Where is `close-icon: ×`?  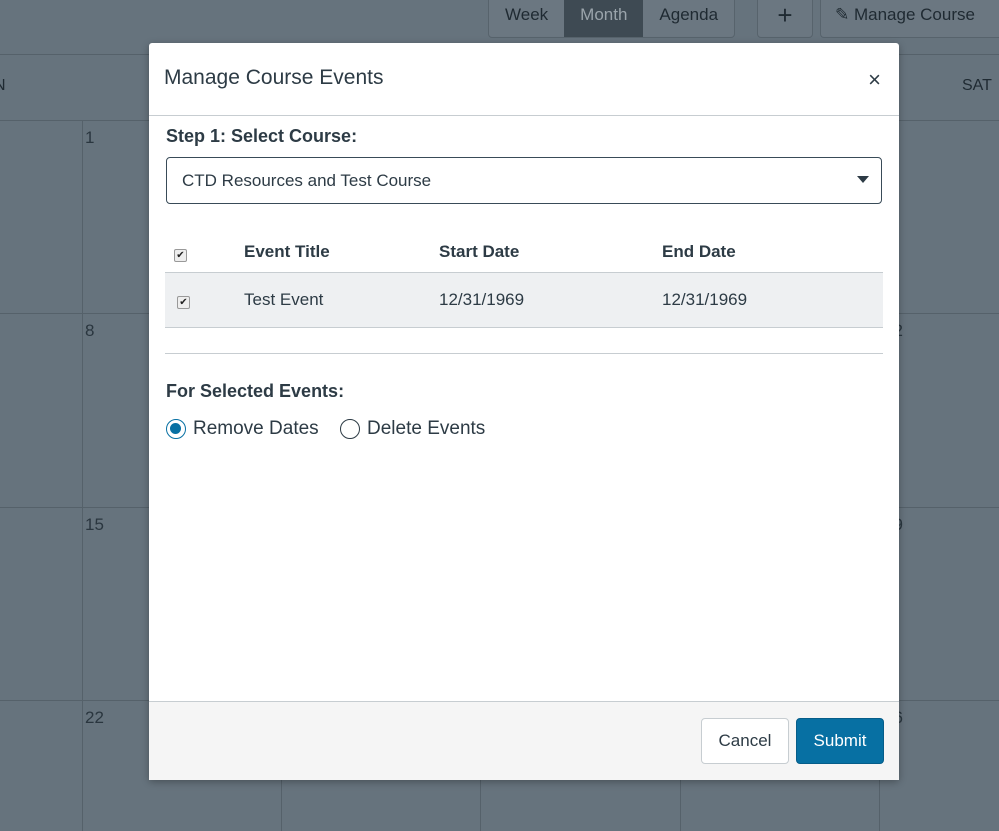 close-icon: × is located at coordinates (874, 80).